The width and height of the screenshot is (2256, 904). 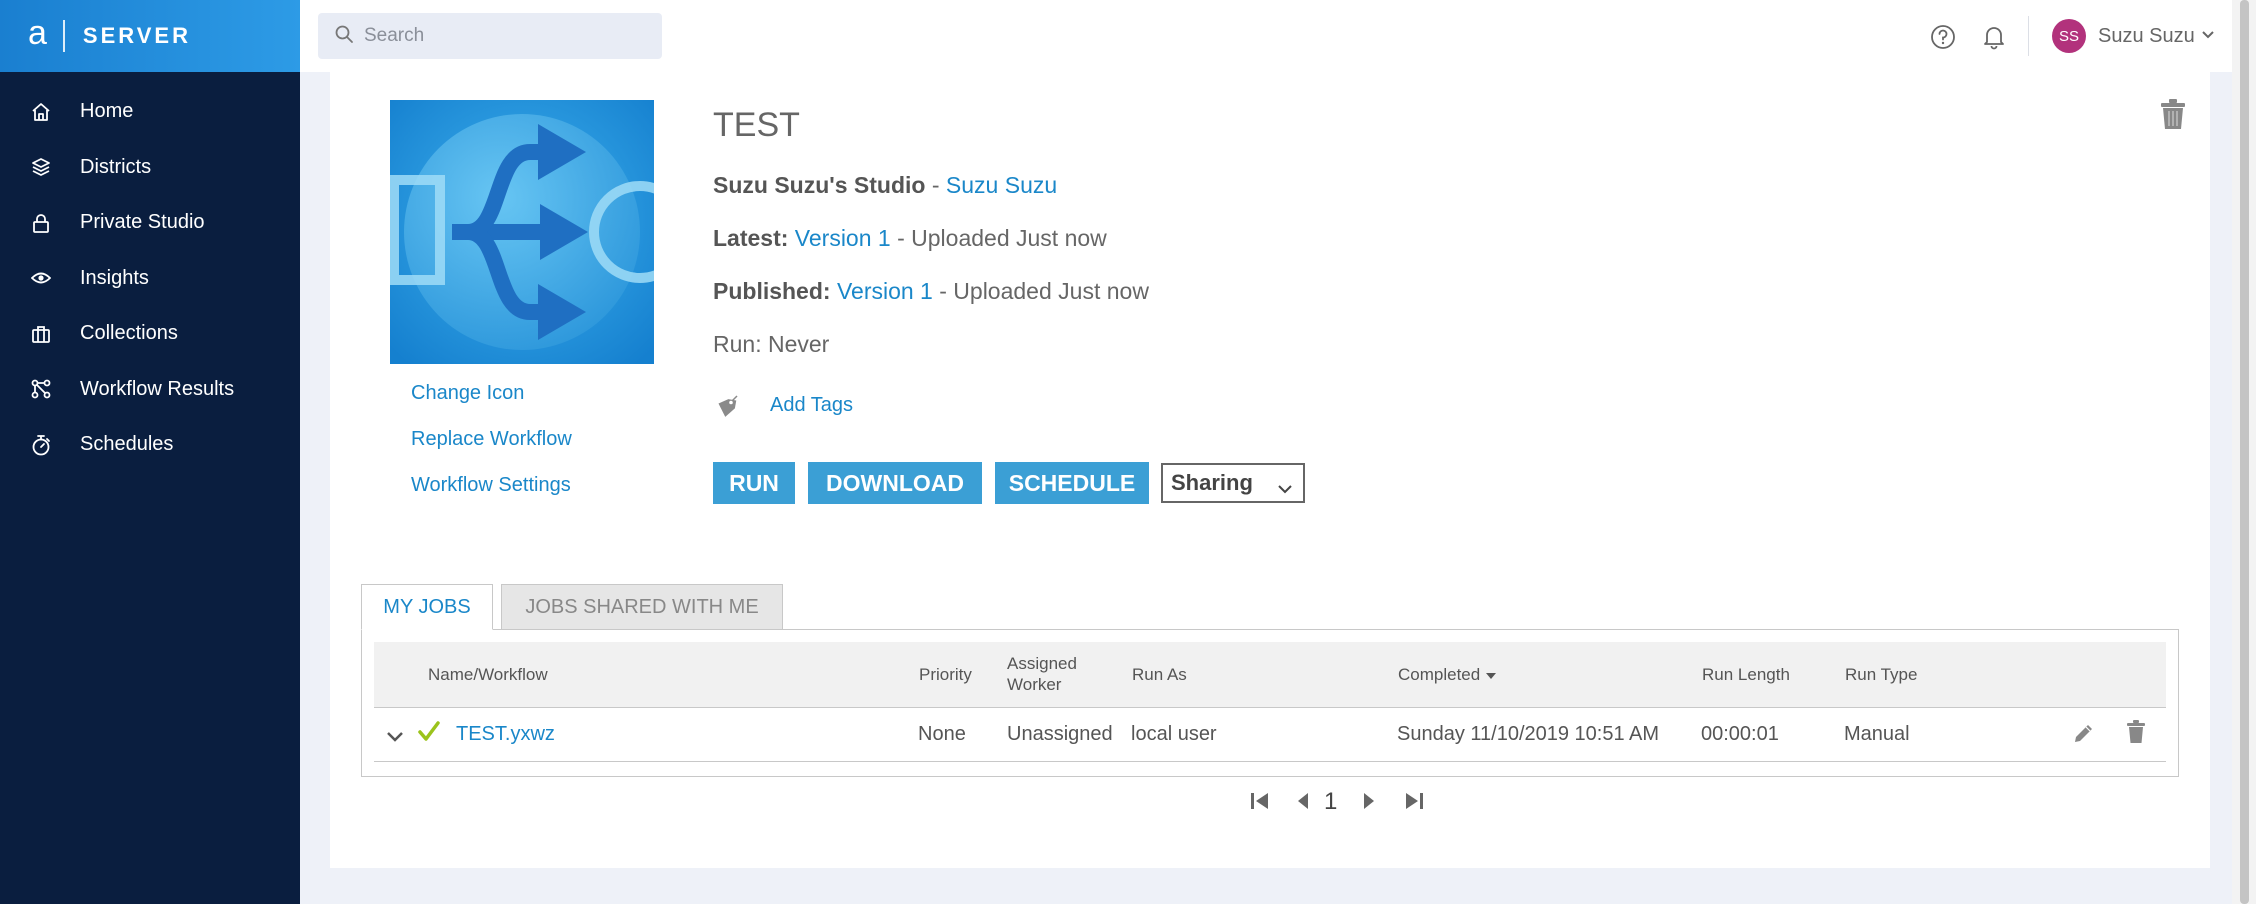 I want to click on replace-workflow-link: Replace Workflow, so click(x=491, y=439).